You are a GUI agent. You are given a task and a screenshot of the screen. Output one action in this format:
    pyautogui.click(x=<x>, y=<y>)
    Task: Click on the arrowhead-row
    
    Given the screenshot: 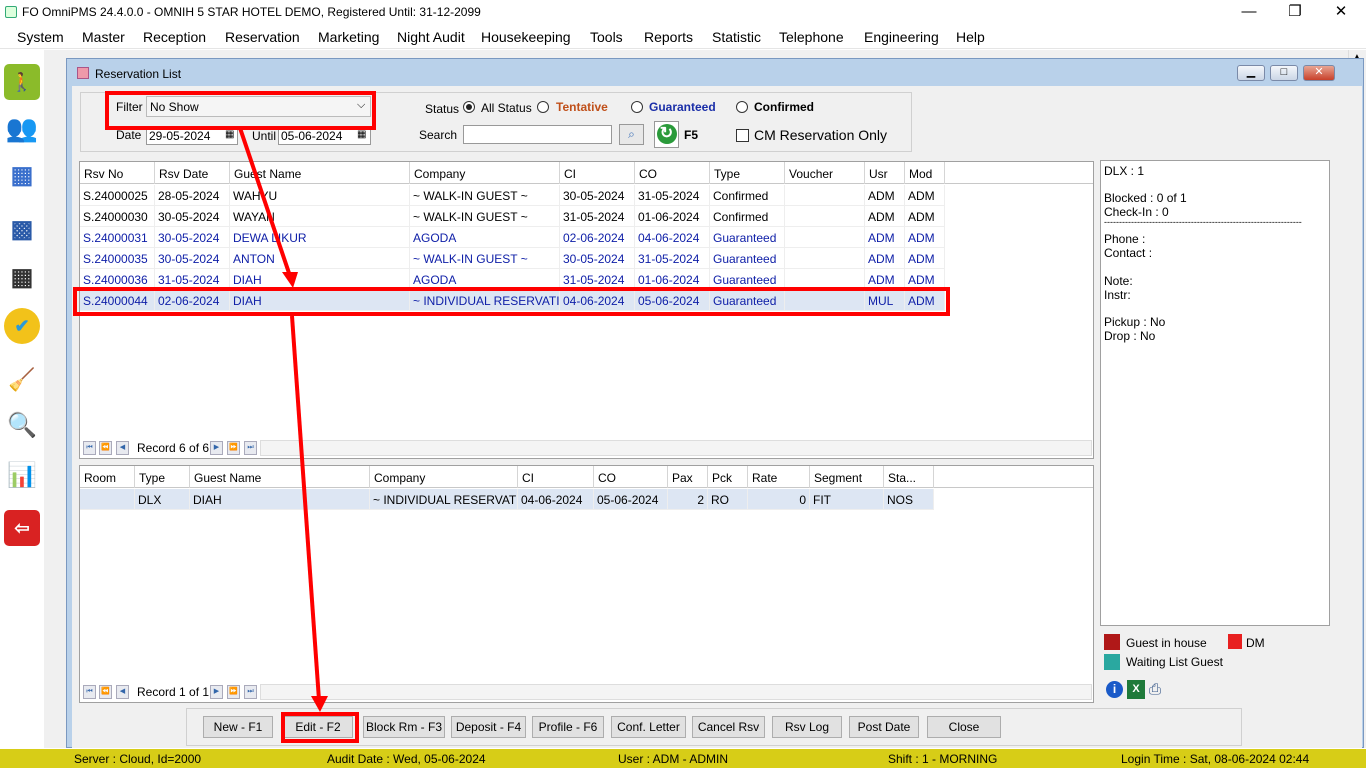 What is the action you would take?
    pyautogui.click(x=290, y=280)
    